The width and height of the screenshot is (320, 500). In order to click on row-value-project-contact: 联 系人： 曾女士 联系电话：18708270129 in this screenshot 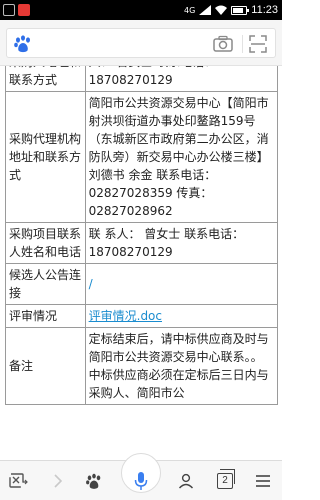, I will do `click(181, 243)`.